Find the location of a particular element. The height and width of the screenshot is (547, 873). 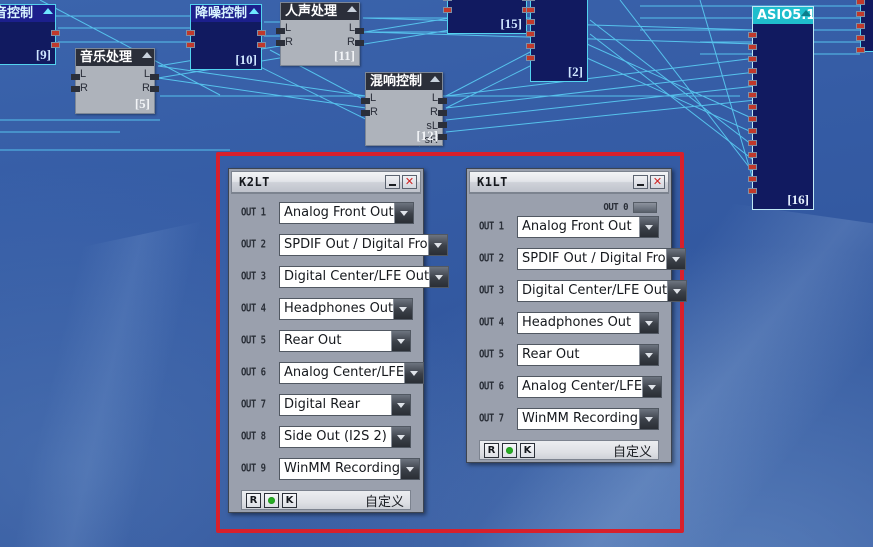

node-music-process: 音乐处理 L R L R [5] is located at coordinates (115, 81).